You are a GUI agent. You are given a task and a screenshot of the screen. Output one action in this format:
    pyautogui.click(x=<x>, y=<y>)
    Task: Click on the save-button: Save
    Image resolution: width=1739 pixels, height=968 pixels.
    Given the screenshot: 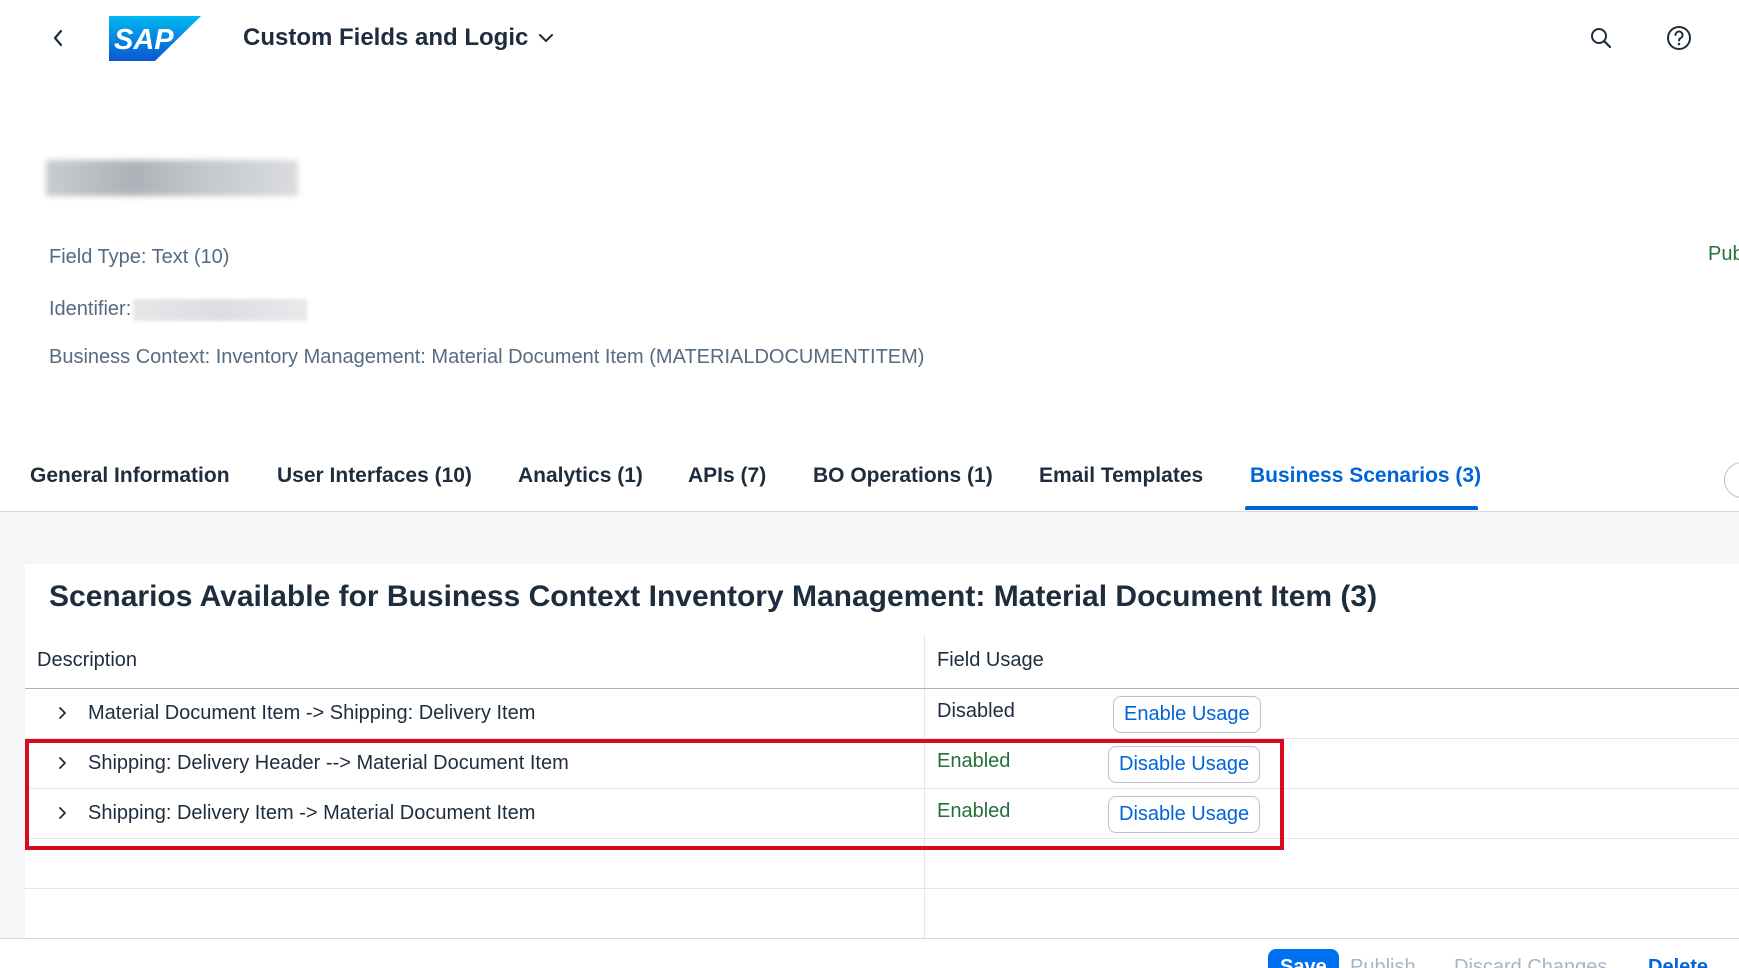 What is the action you would take?
    pyautogui.click(x=1303, y=958)
    